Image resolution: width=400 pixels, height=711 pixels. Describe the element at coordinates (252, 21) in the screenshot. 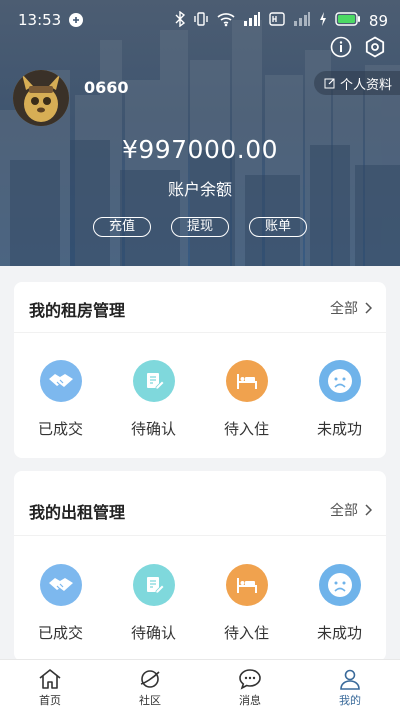

I see `signal-icon` at that location.